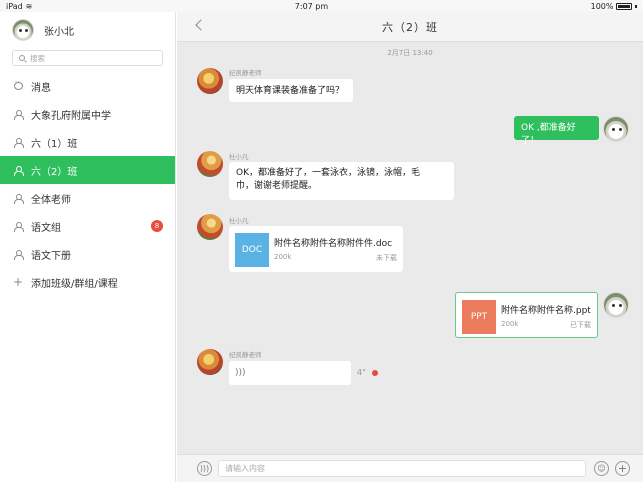  Describe the element at coordinates (87, 58) in the screenshot. I see `search-input: 搜索` at that location.